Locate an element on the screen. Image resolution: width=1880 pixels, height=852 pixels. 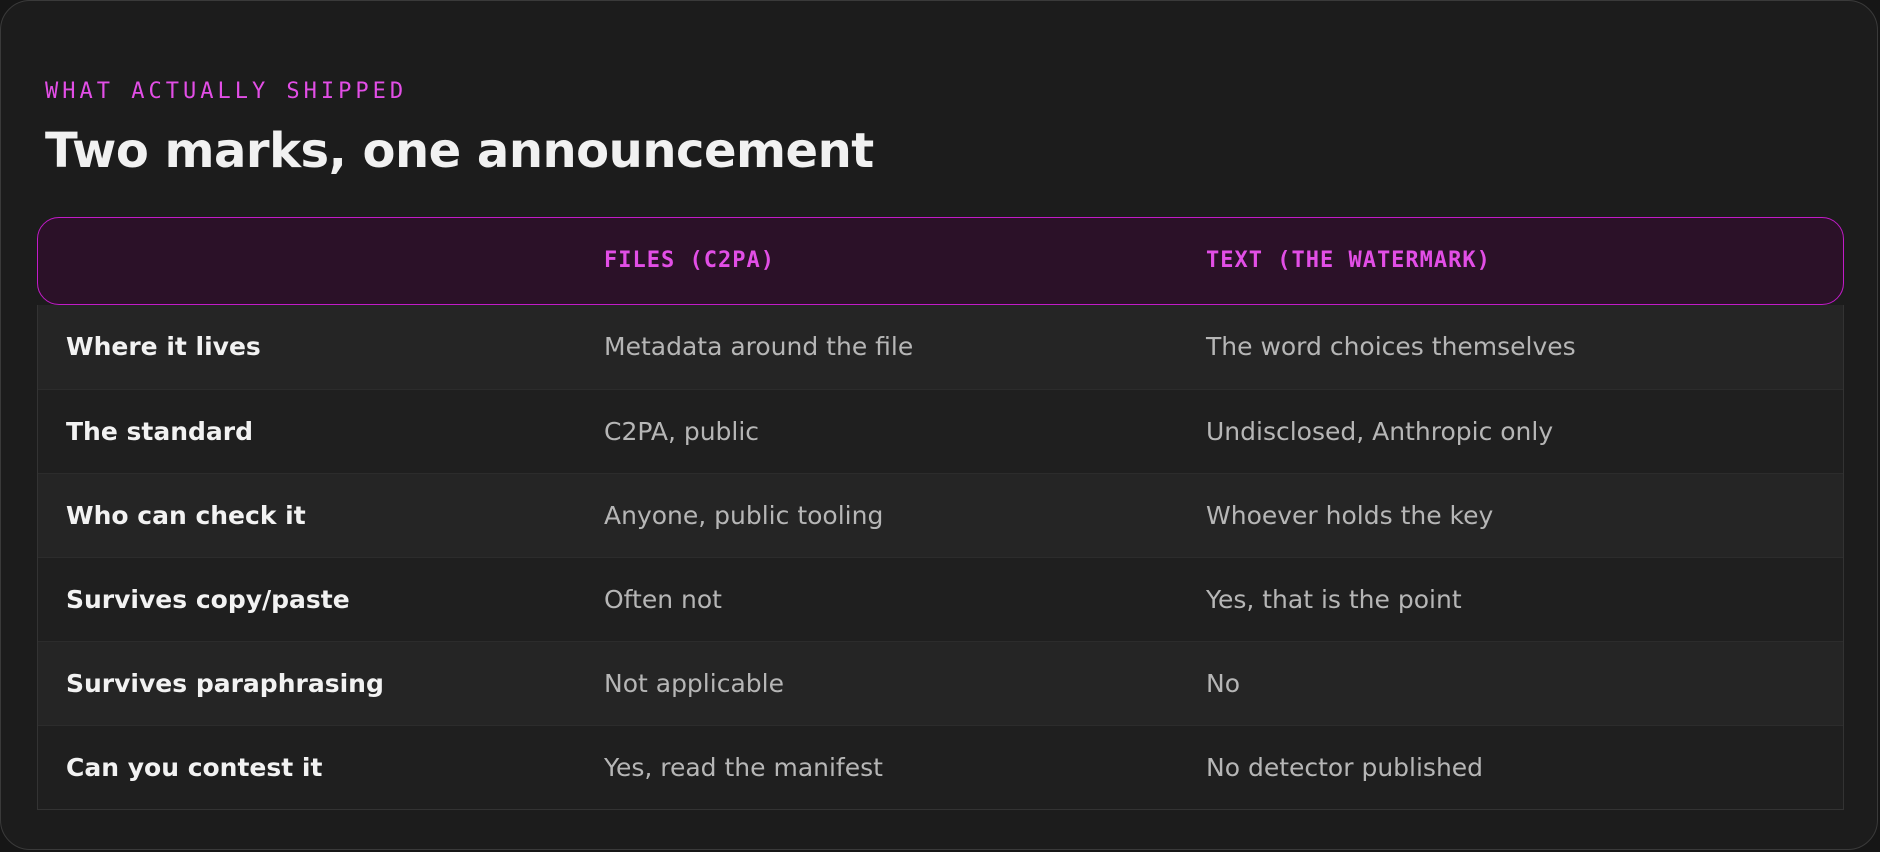
header-files-c2pa: FILES (C2PA) is located at coordinates (689, 260).